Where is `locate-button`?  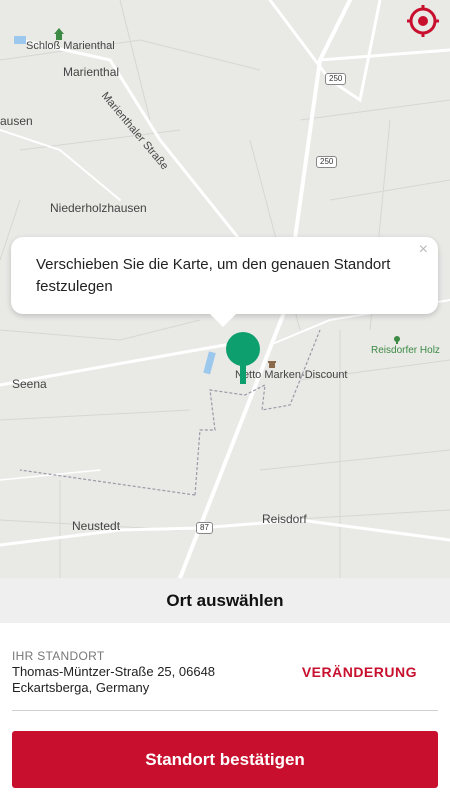
locate-button is located at coordinates (423, 21).